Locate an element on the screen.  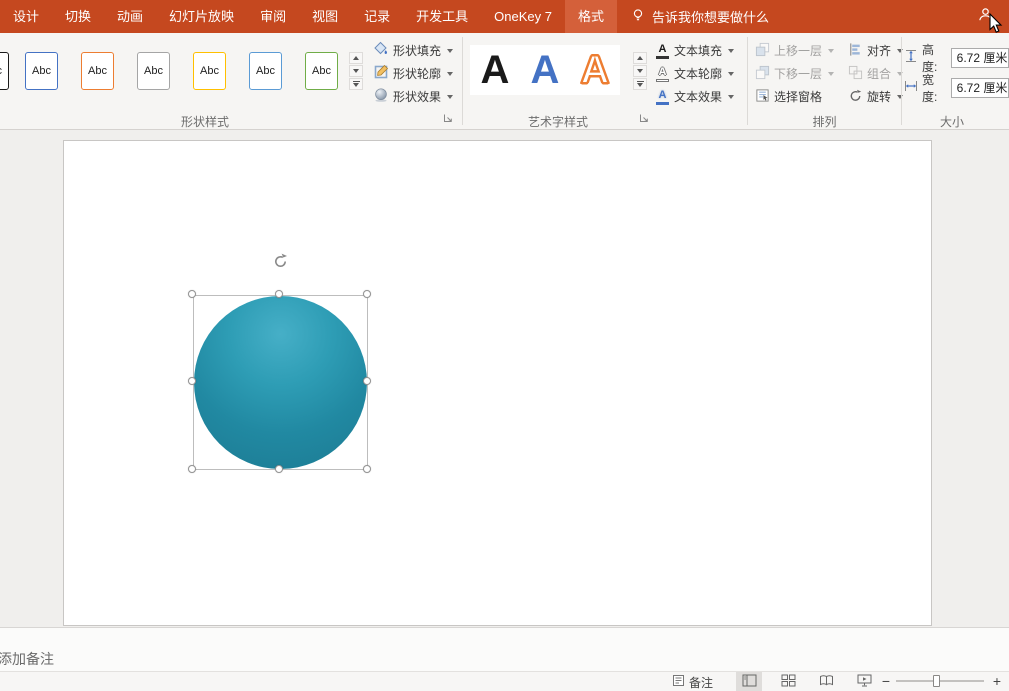
shape-fill-label: 形状填充 is located at coordinates (417, 51).